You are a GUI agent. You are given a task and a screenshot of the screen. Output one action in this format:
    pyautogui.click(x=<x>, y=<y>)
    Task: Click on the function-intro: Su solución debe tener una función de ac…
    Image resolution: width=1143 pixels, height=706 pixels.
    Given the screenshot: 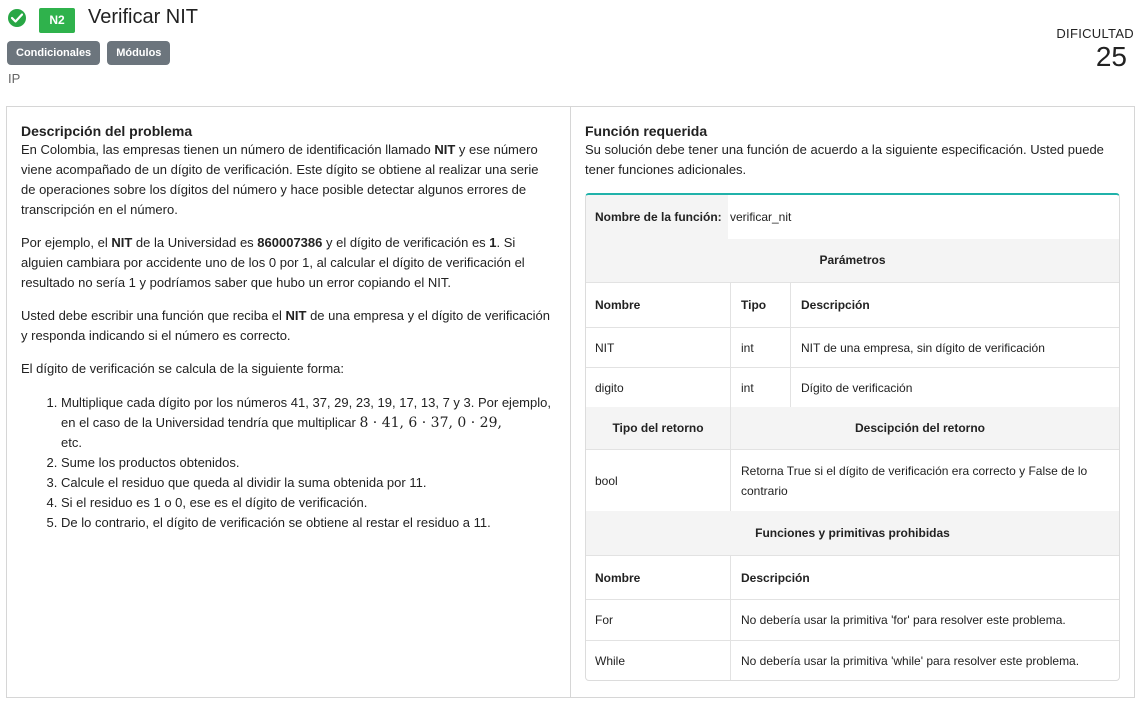 What is the action you would take?
    pyautogui.click(x=844, y=159)
    